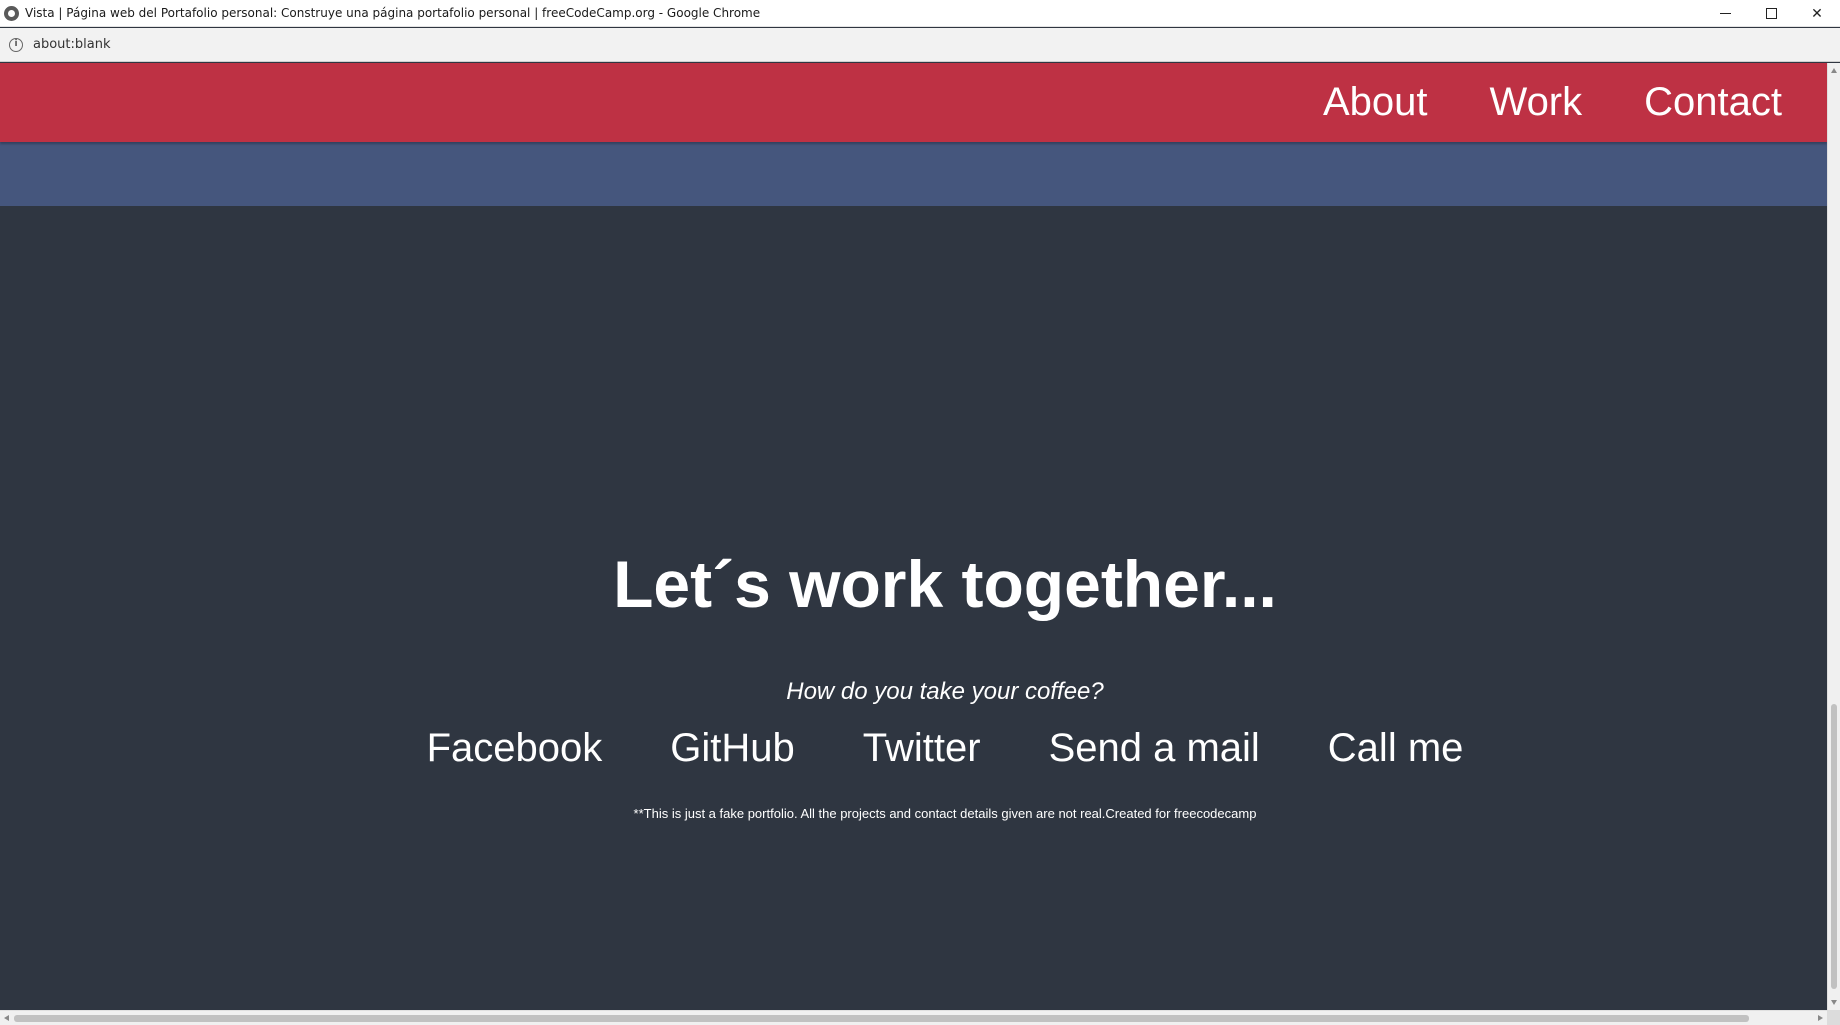 The height and width of the screenshot is (1025, 1840). I want to click on contact-link-mail: Send a mail, so click(1154, 748).